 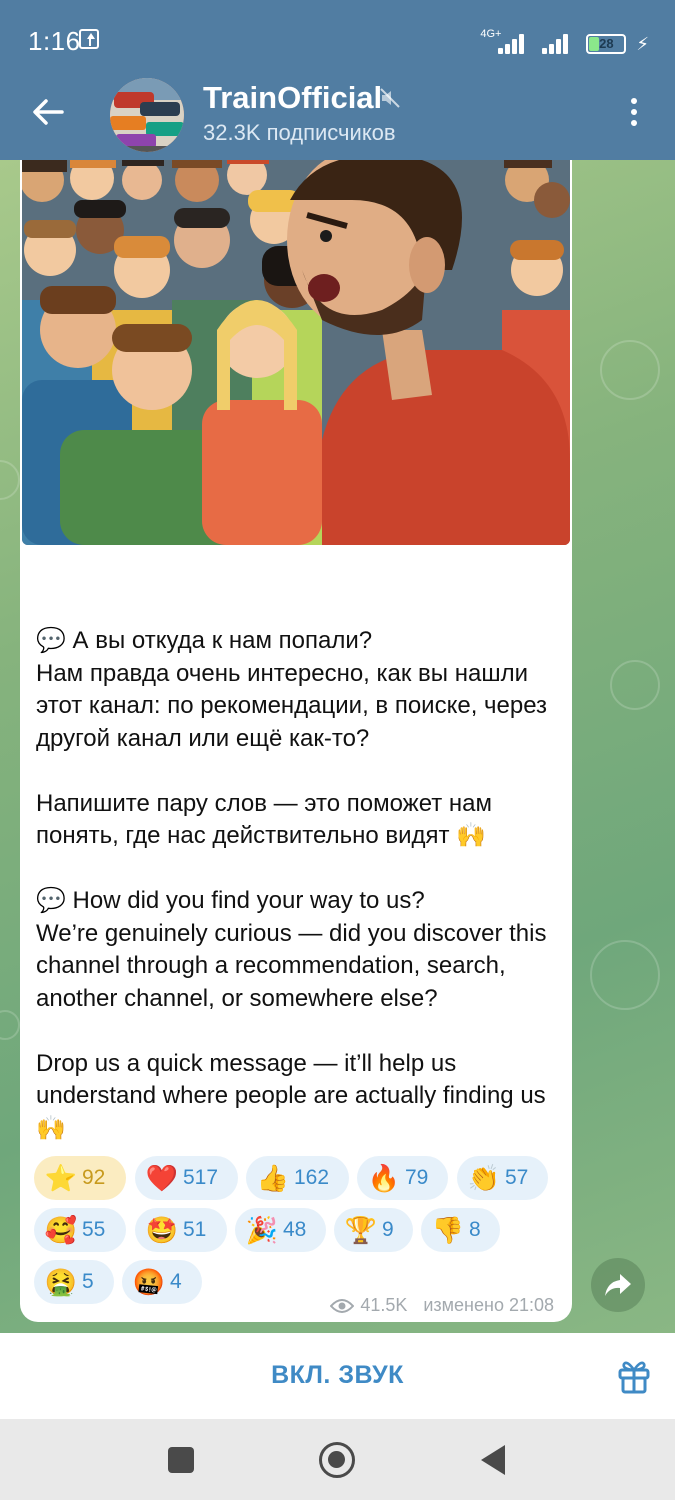 What do you see at coordinates (502, 1178) in the screenshot?
I see `reaction-clap: 👏 57` at bounding box center [502, 1178].